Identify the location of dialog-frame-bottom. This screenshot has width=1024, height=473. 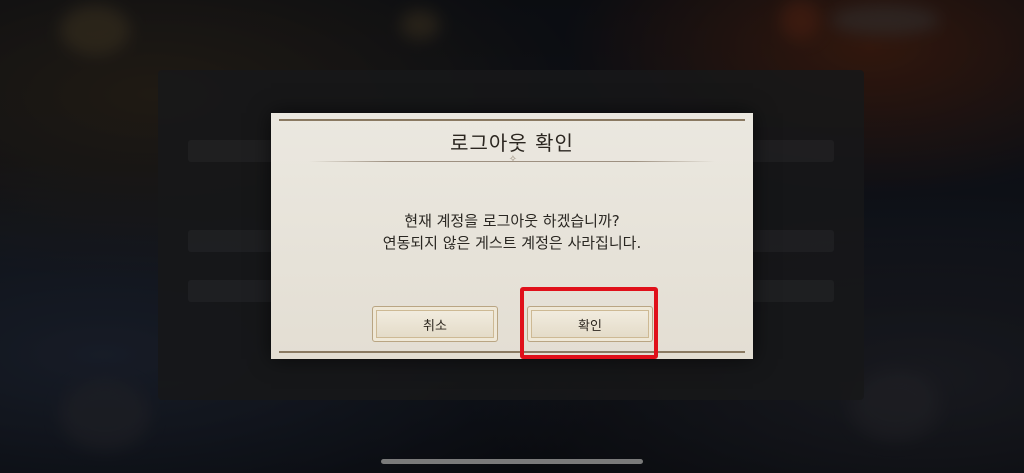
(512, 352).